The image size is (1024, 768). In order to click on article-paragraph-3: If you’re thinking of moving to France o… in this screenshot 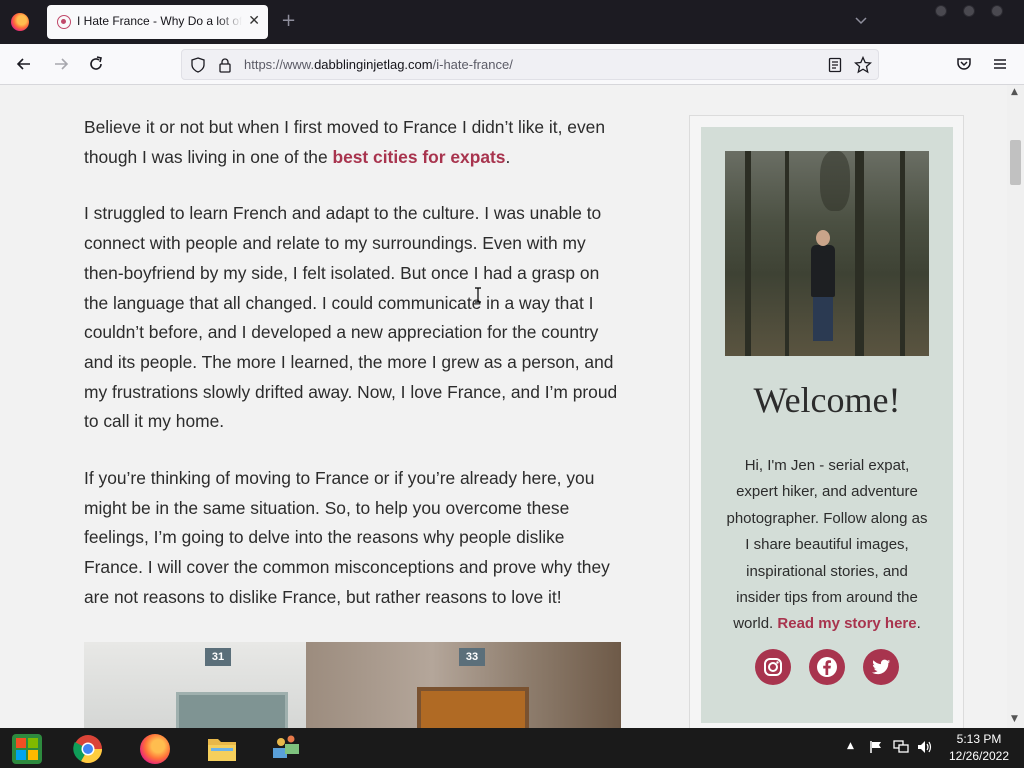, I will do `click(347, 537)`.